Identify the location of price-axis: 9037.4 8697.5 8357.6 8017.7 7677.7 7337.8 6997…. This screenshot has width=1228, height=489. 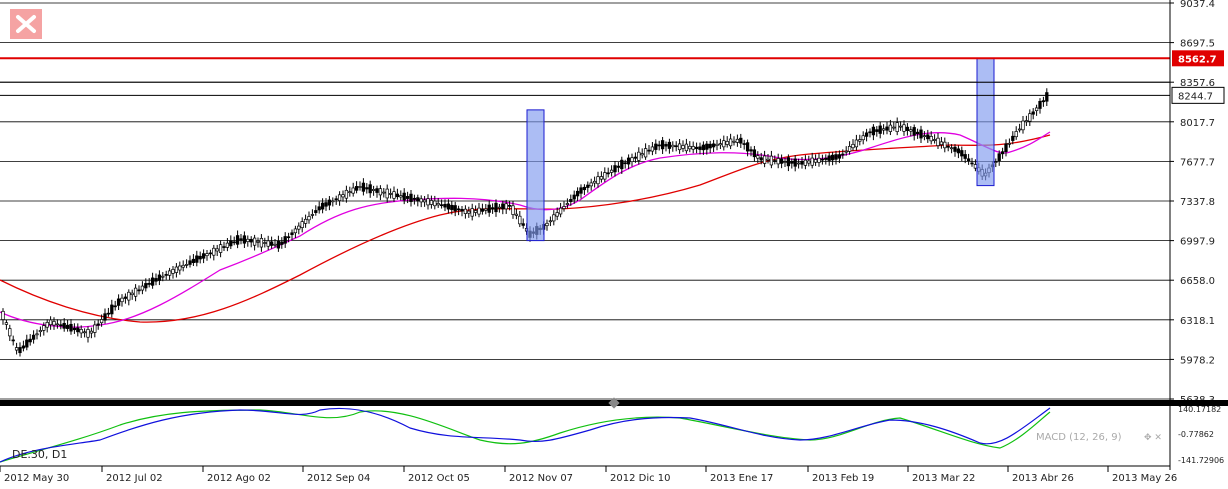
(1192, 235).